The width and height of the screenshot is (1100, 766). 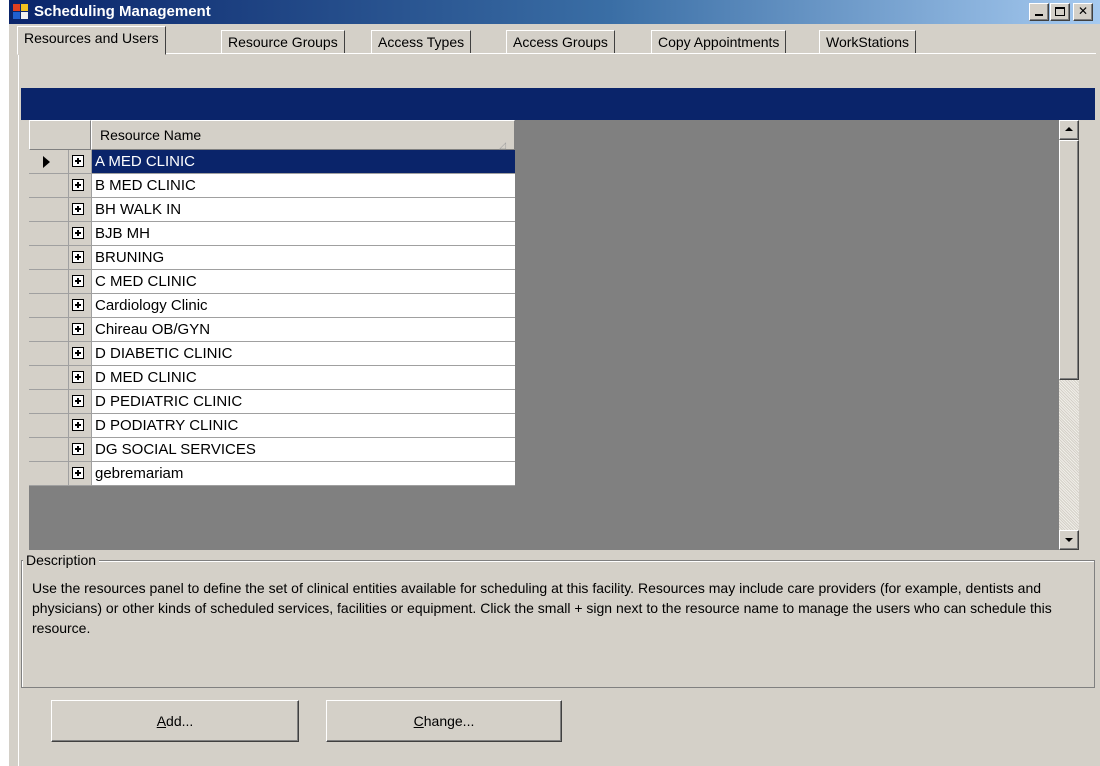 I want to click on table-row: BRUNING, so click(x=272, y=258).